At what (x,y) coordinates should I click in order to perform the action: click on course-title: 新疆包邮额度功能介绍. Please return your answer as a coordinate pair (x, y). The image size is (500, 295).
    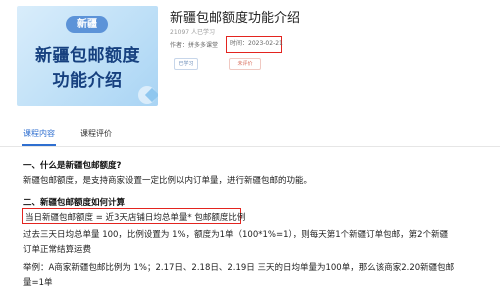
    Looking at the image, I should click on (235, 18).